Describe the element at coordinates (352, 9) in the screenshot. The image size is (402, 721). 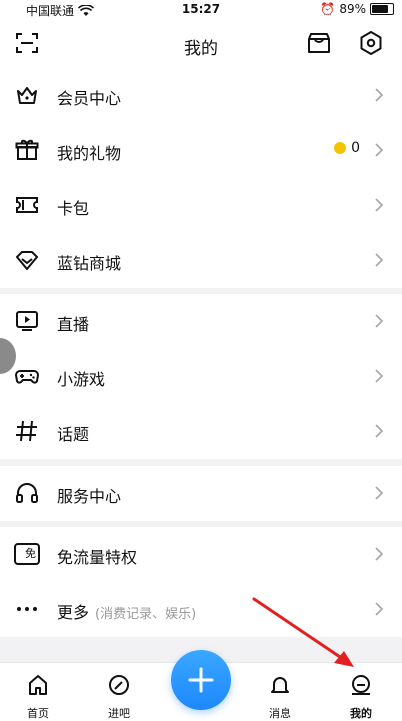
I see `battery-percent: 89%` at that location.